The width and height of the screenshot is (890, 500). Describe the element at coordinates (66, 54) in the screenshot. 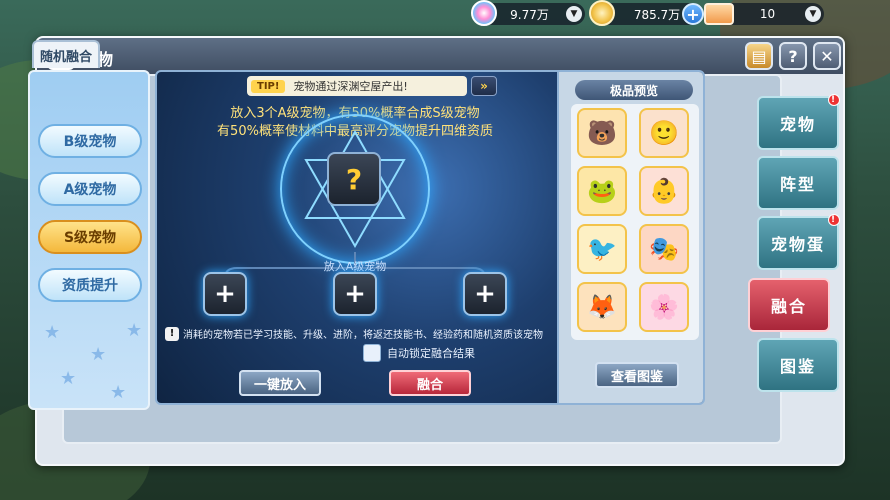

I see `tab-random-fusion: 随机融合` at that location.